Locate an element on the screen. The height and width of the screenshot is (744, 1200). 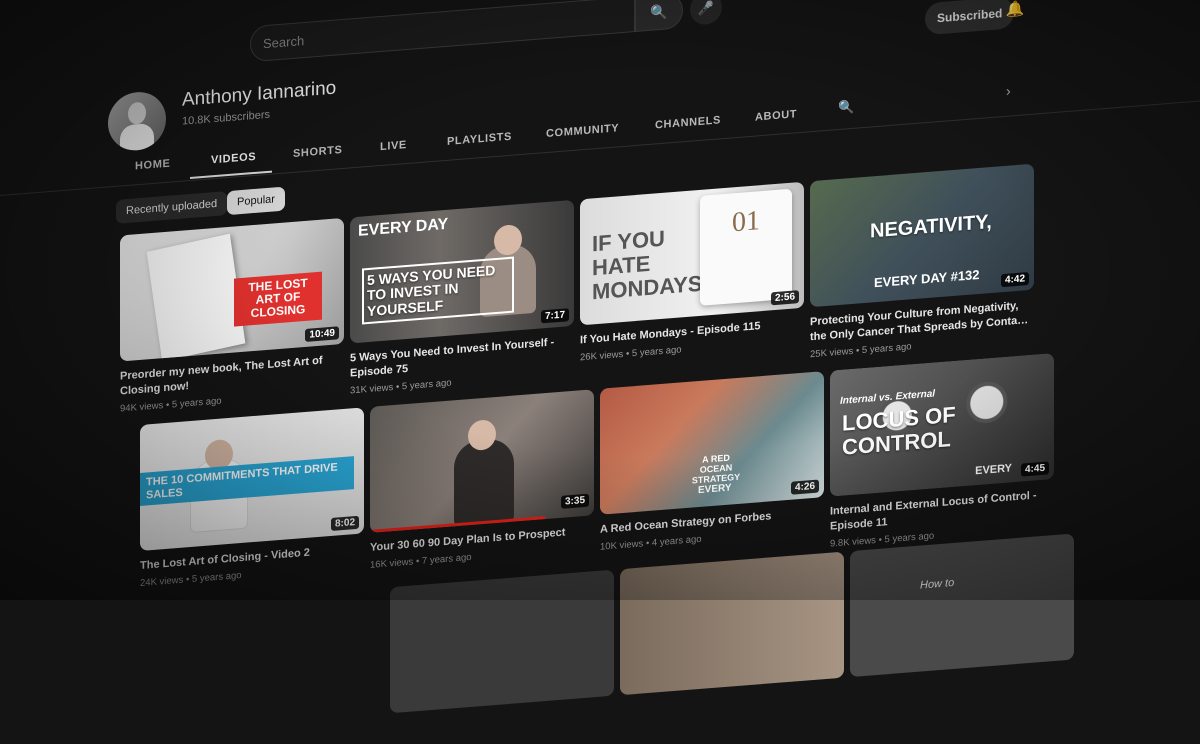
video-duration: 2:56 is located at coordinates (784, 298).